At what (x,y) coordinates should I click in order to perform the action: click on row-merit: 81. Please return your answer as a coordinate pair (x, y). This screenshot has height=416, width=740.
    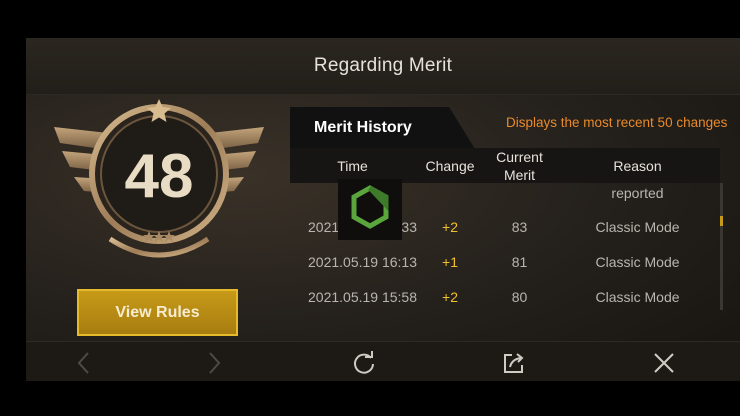
    Looking at the image, I should click on (519, 262).